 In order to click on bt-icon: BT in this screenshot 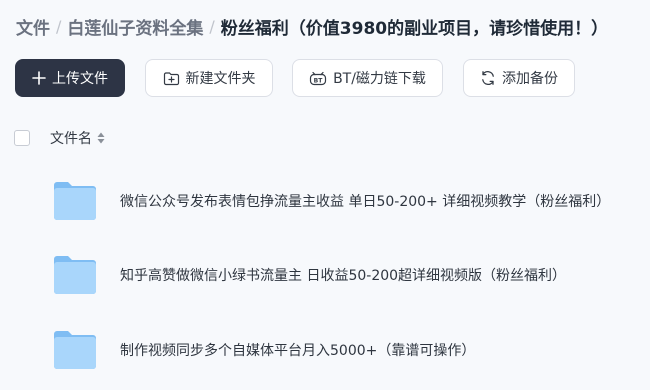, I will do `click(318, 78)`.